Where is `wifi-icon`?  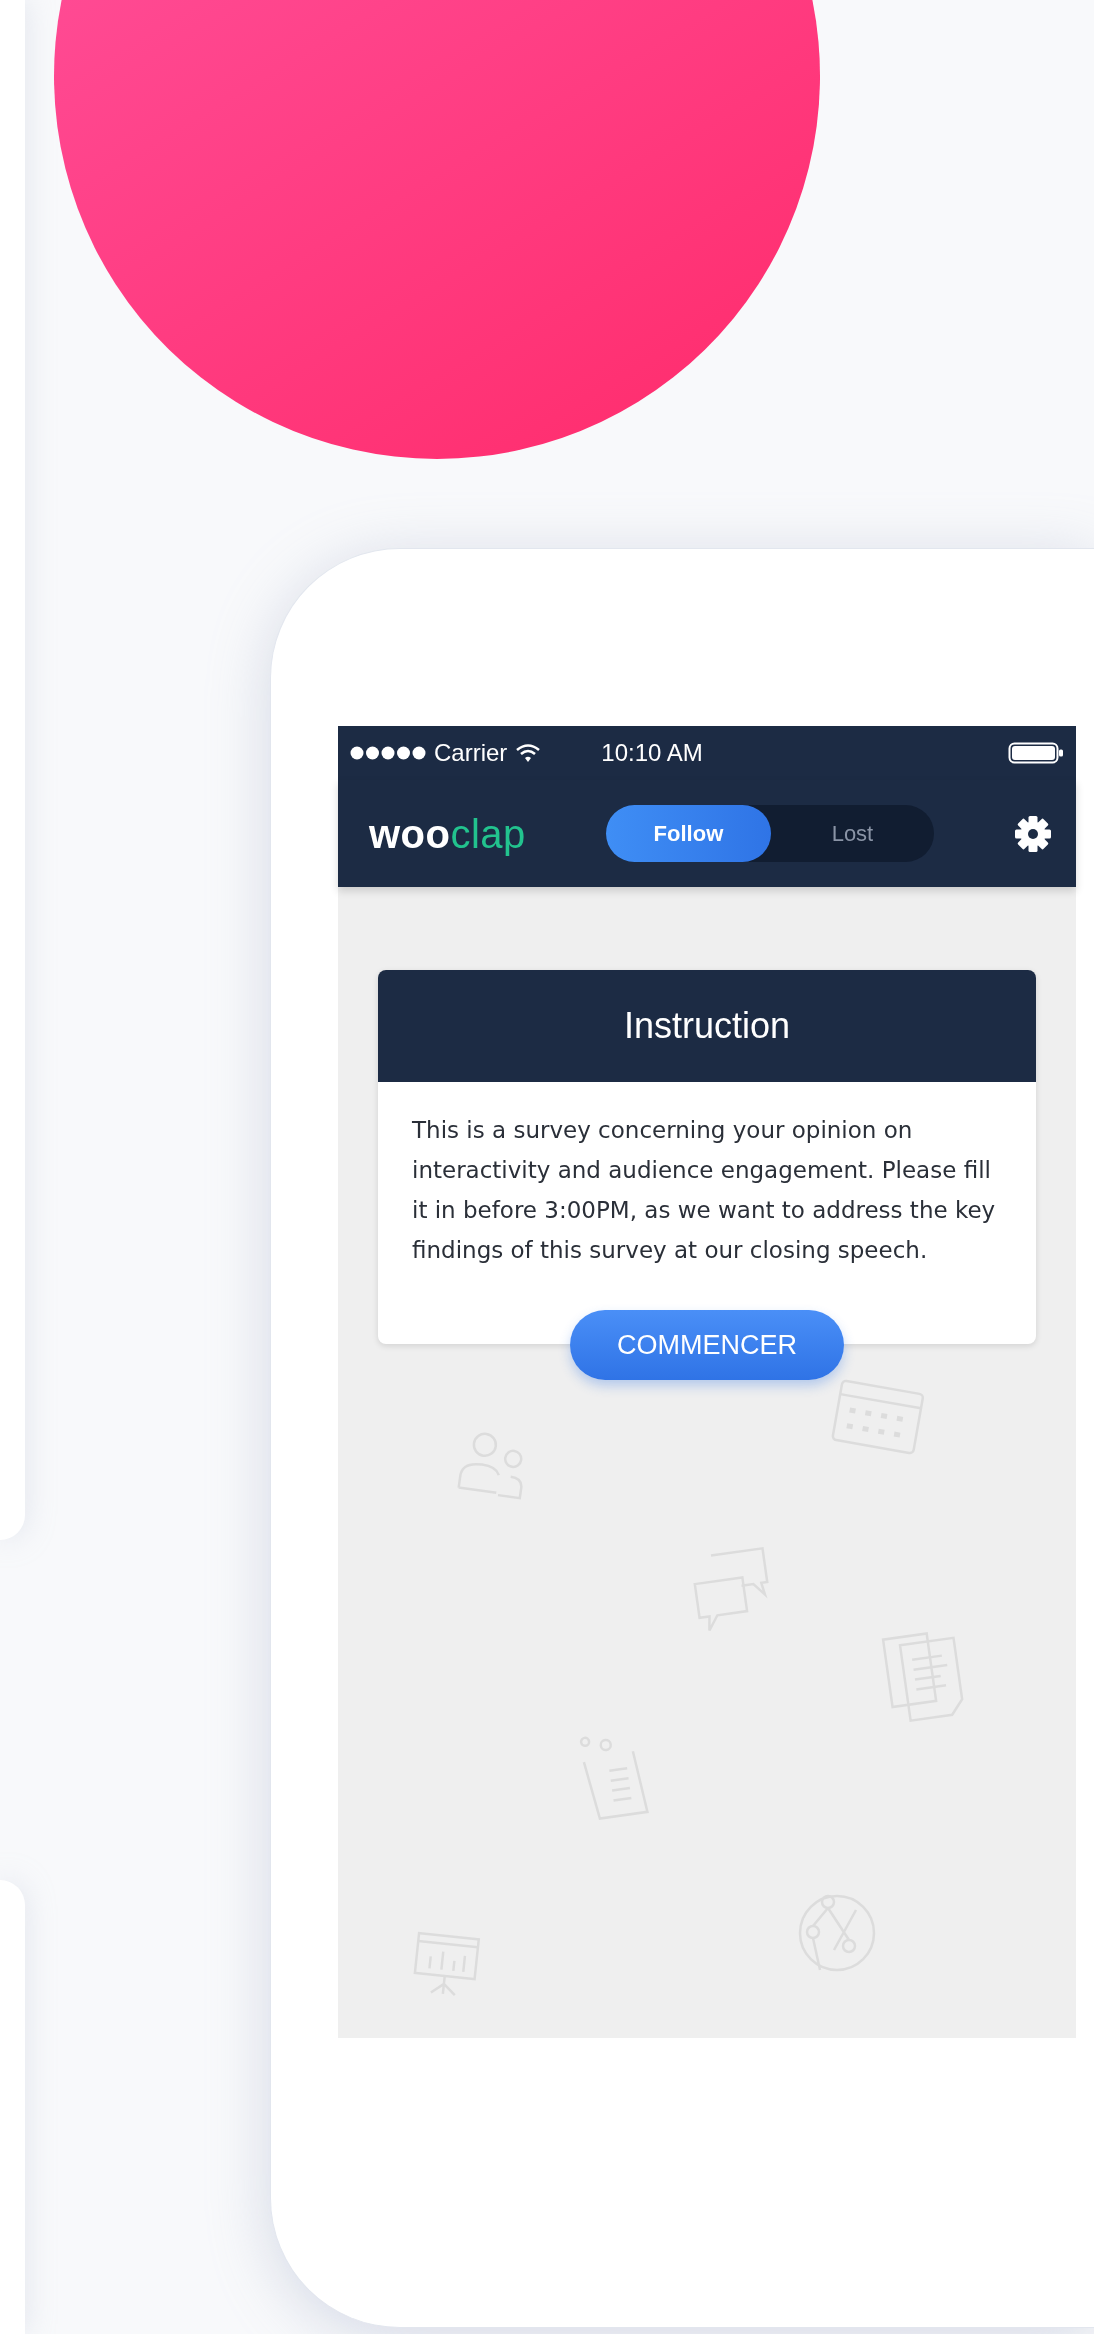 wifi-icon is located at coordinates (528, 753).